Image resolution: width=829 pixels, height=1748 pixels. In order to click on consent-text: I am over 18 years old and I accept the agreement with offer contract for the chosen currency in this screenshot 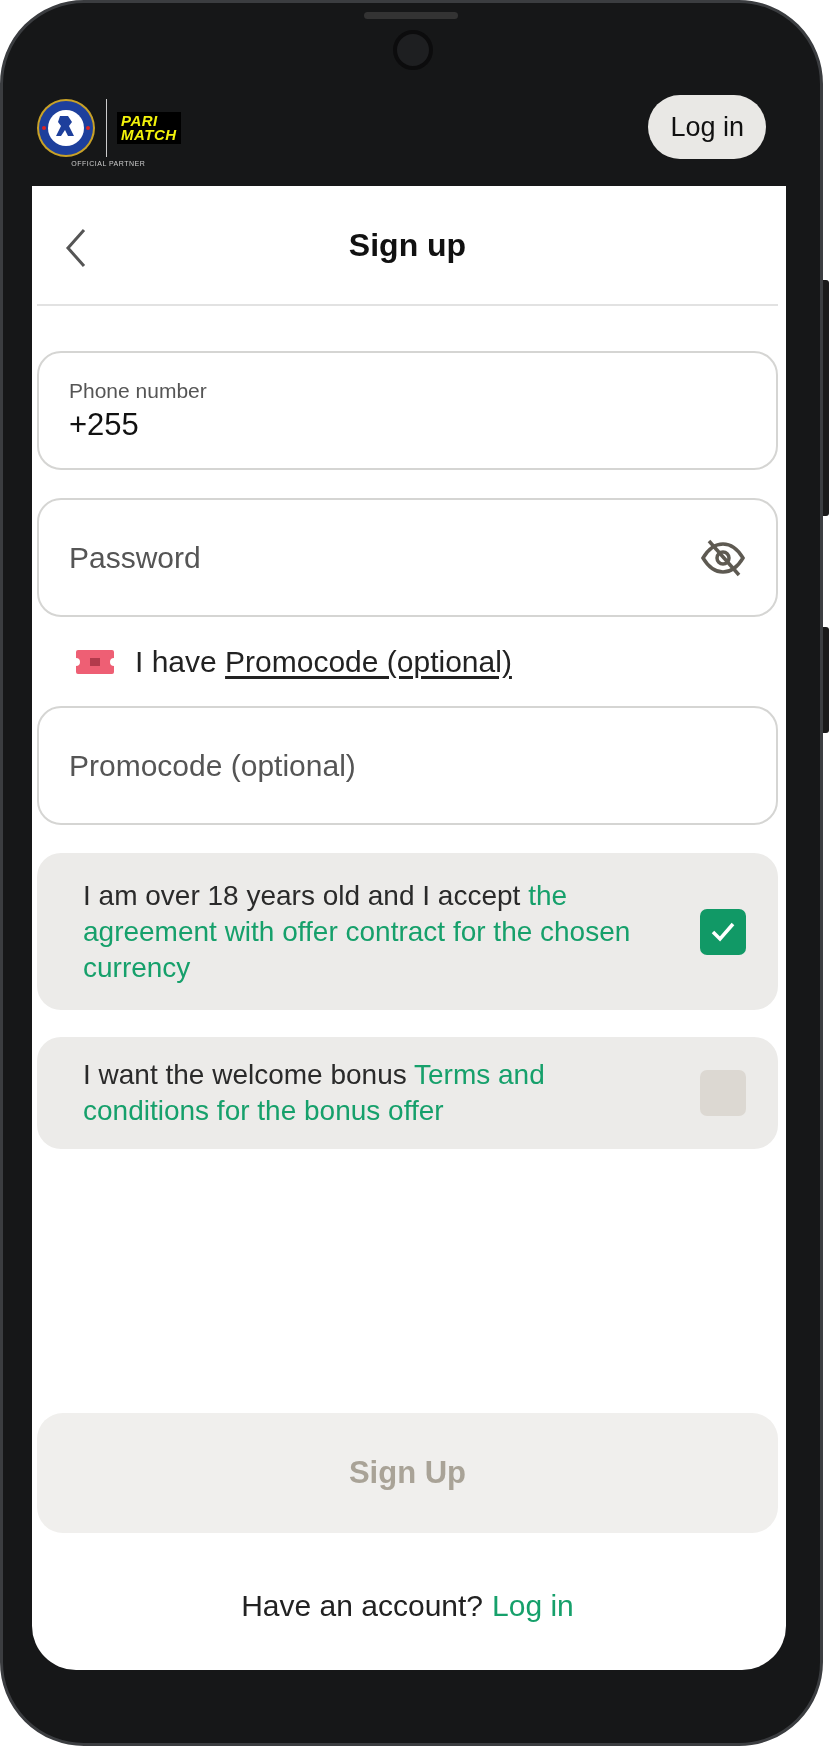, I will do `click(357, 931)`.